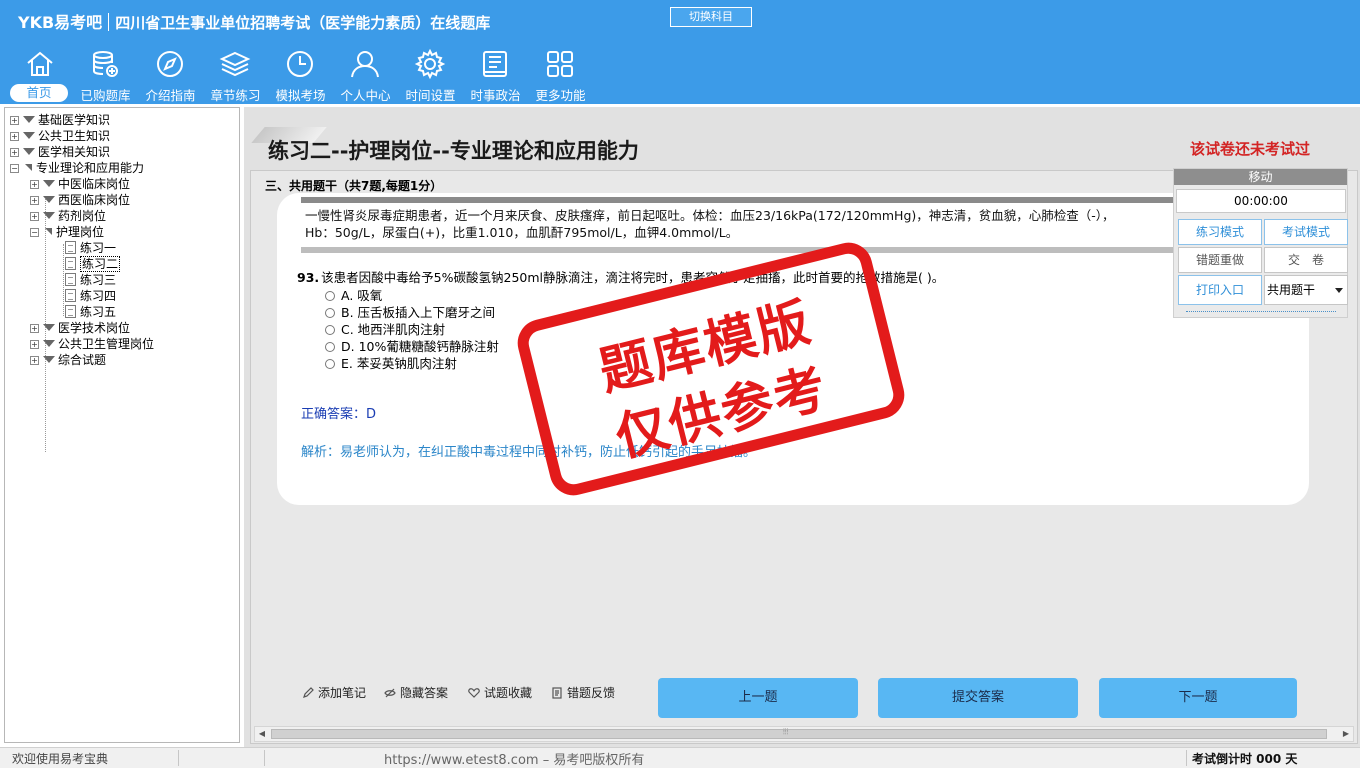 This screenshot has height=768, width=1360. I want to click on tree-node-professional: − 专业理论和应用能力, so click(77, 168).